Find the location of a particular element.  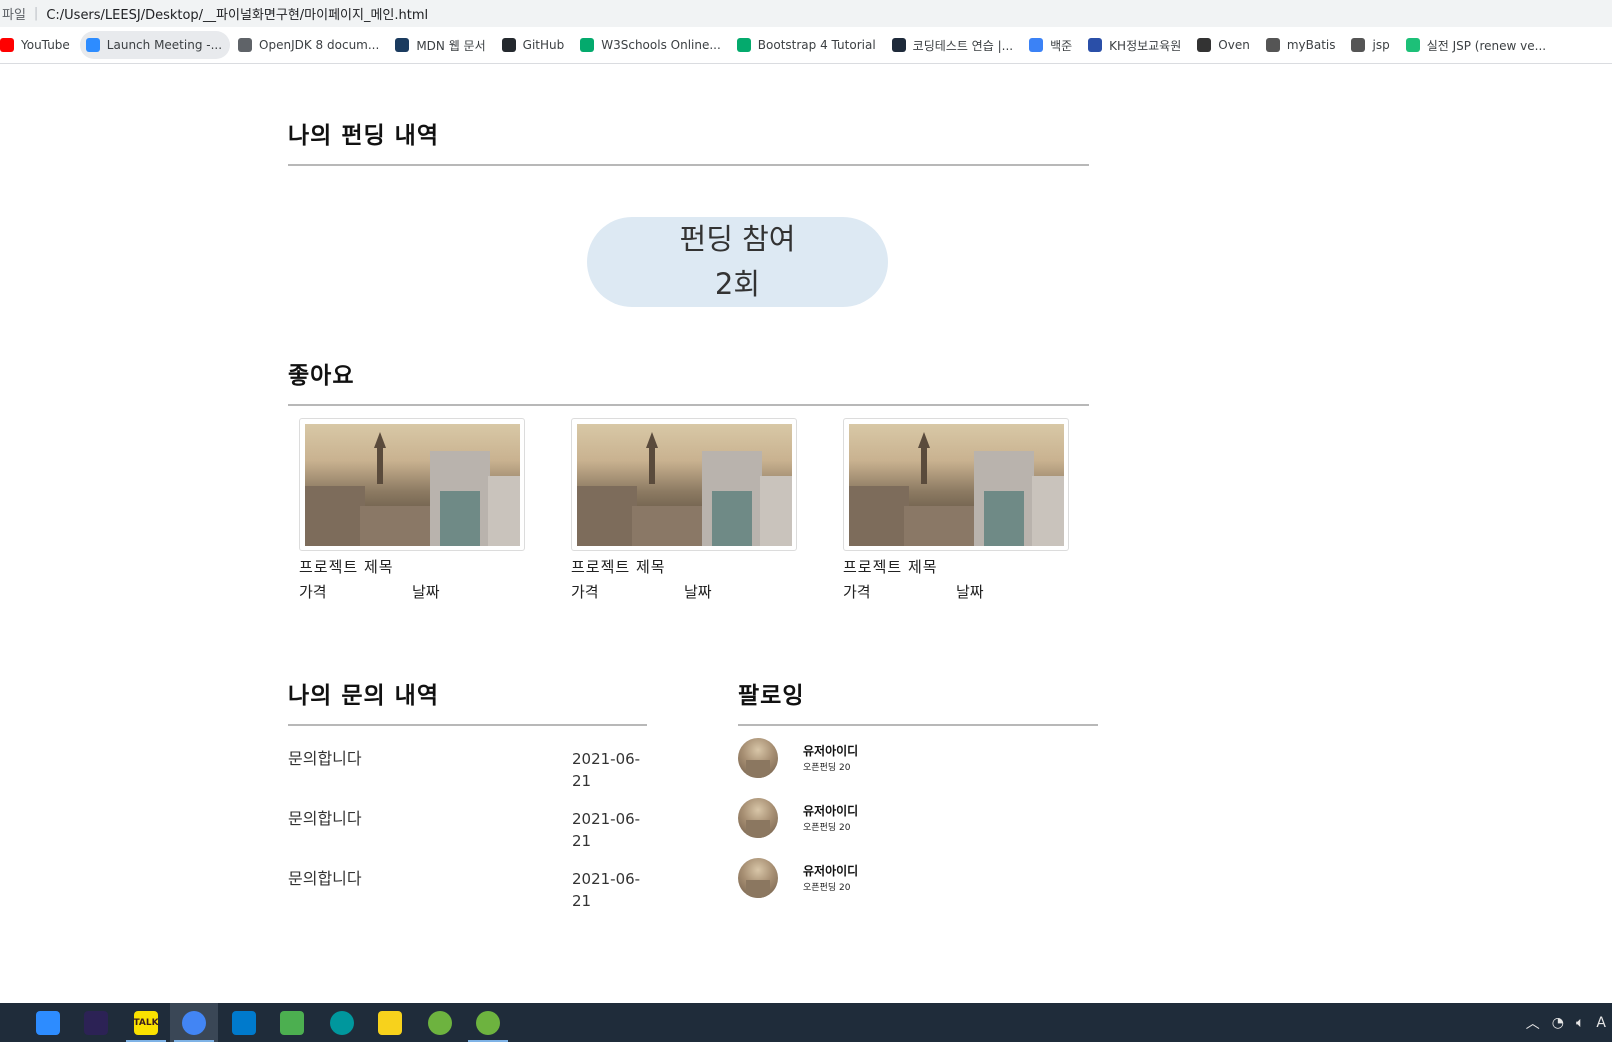

taskbar-app-zoom is located at coordinates (48, 1022).